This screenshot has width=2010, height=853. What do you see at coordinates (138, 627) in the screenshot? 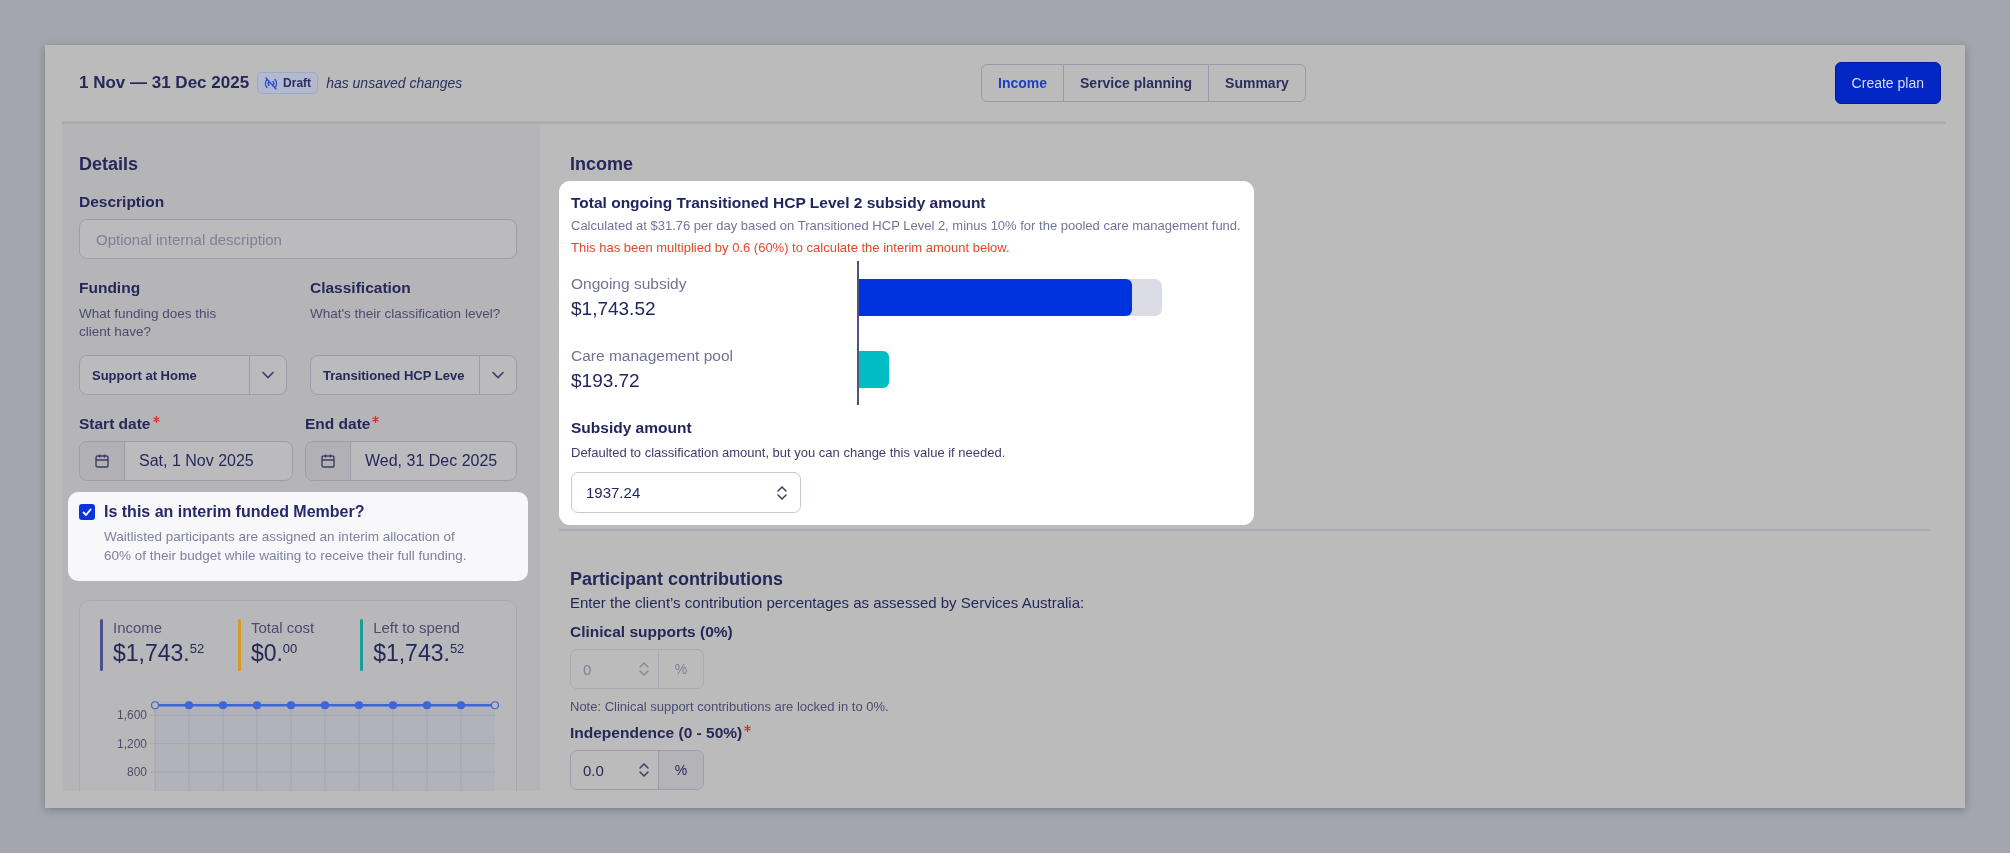
I see `stat-label: Income` at bounding box center [138, 627].